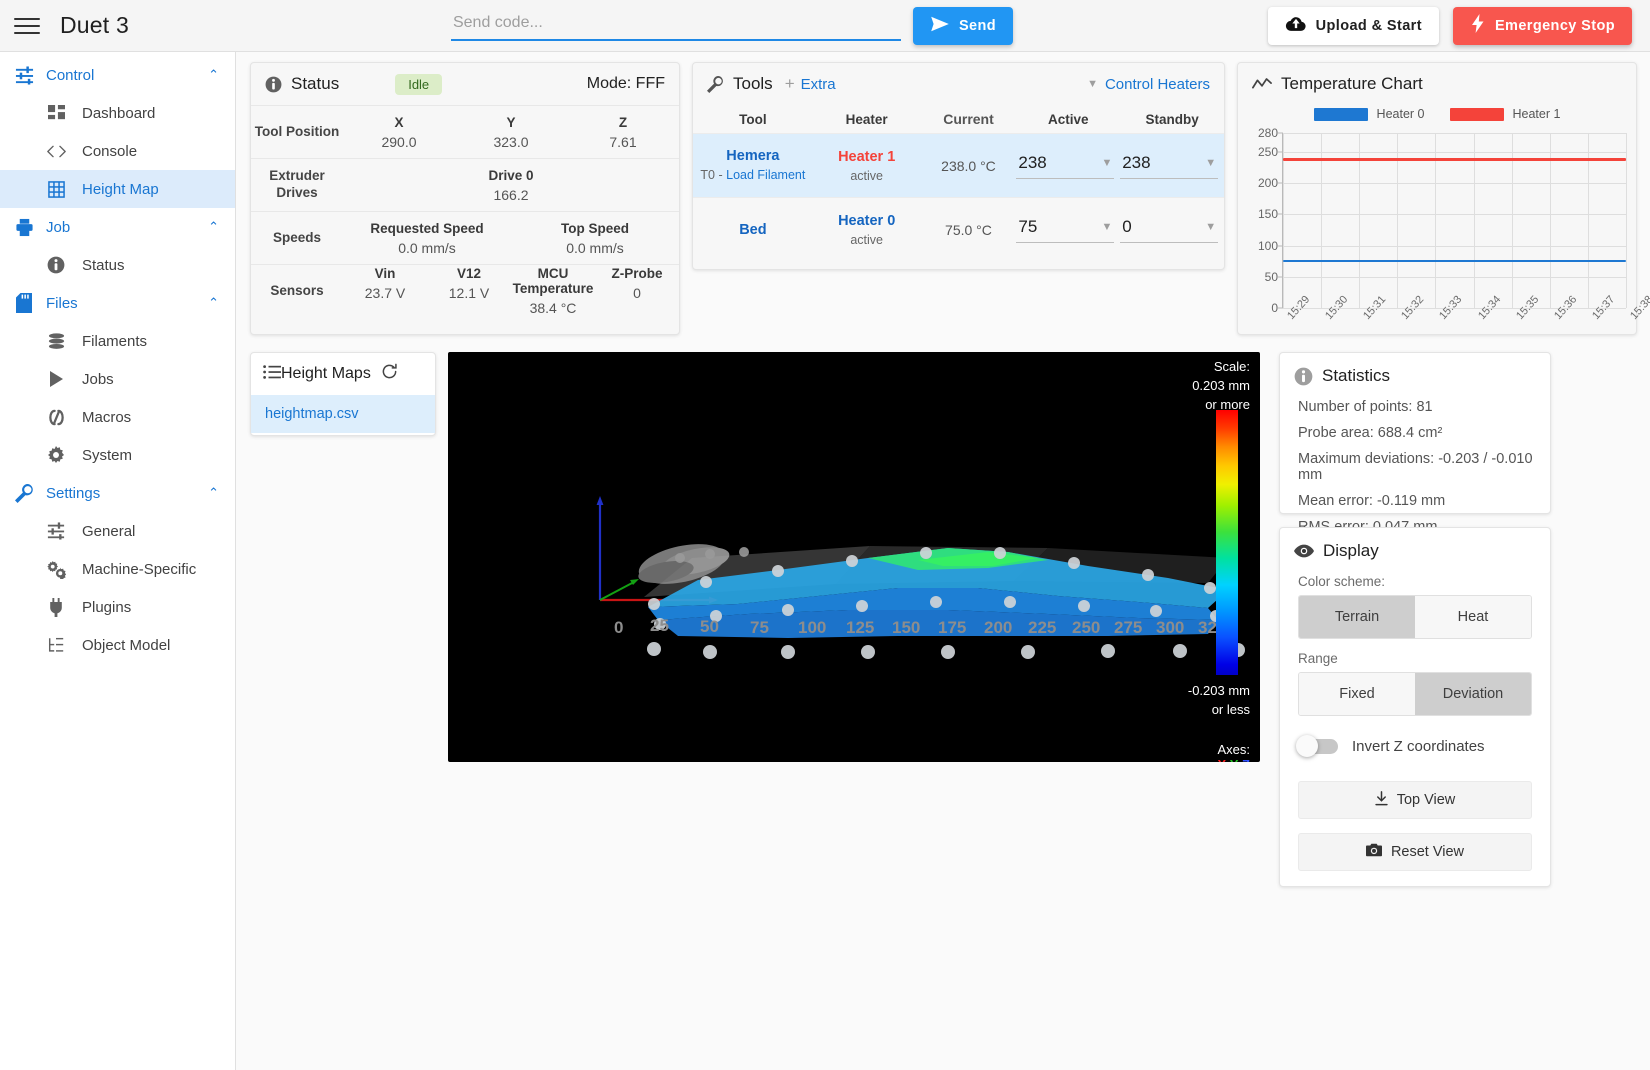  I want to click on scale-max-line1: 0.203 mm, so click(1221, 385).